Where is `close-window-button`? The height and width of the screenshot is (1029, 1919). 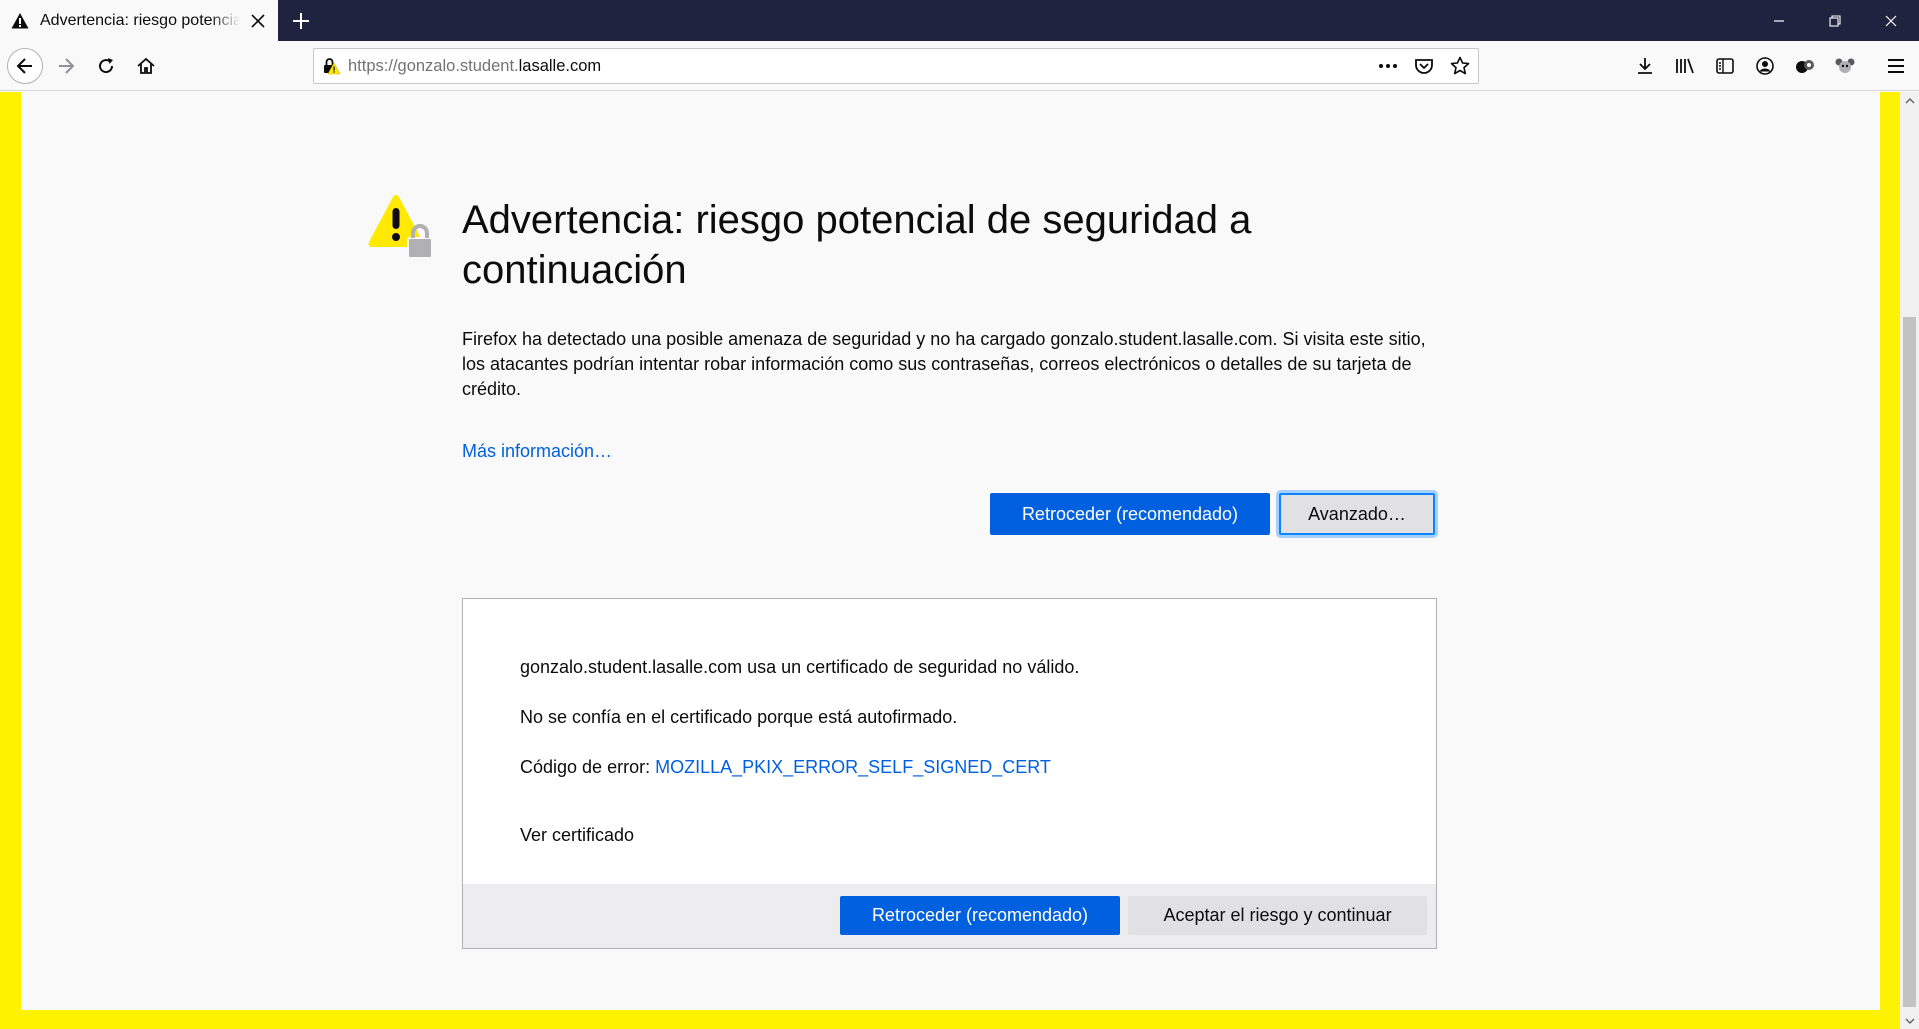
close-window-button is located at coordinates (1891, 20).